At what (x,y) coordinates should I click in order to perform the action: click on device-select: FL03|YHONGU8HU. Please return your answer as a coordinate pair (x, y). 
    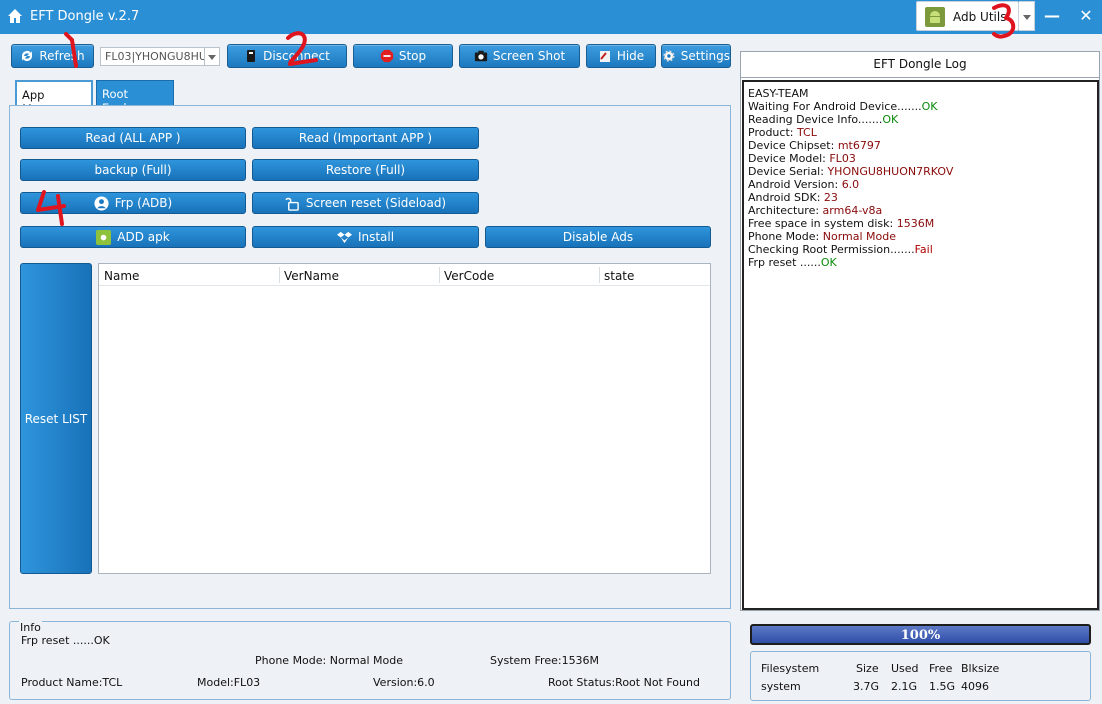
    Looking at the image, I should click on (152, 56).